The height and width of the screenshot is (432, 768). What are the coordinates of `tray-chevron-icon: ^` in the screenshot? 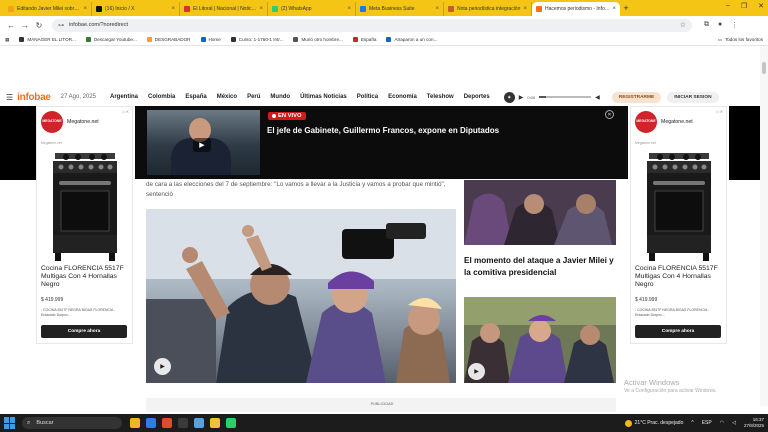 It's located at (692, 423).